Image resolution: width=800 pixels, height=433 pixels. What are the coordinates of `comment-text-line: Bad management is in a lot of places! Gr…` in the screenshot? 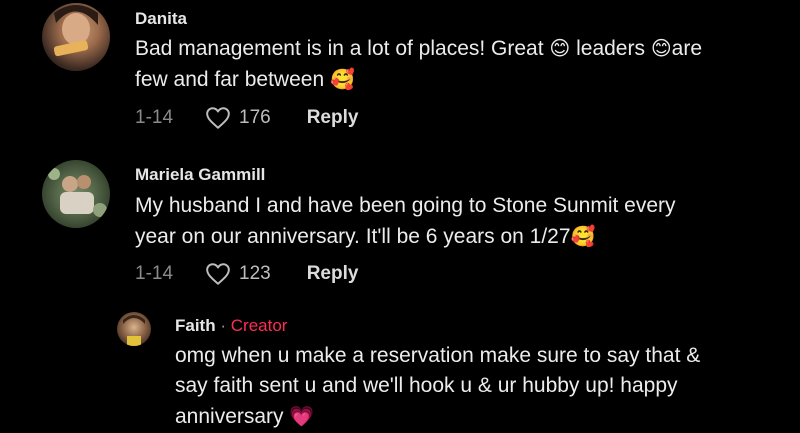 It's located at (342, 48).